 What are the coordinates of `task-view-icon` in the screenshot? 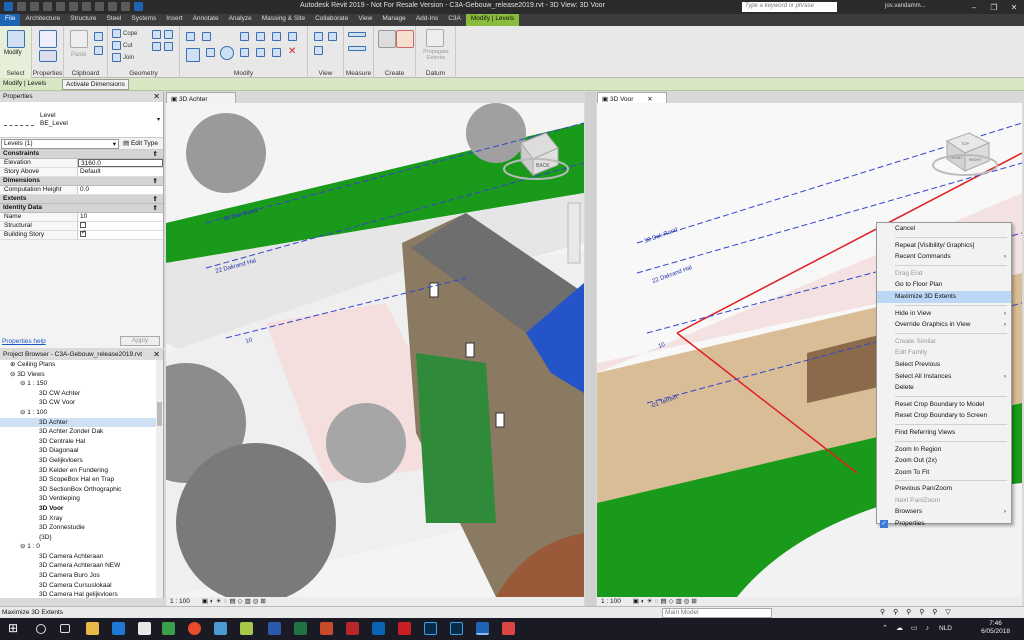 It's located at (65, 628).